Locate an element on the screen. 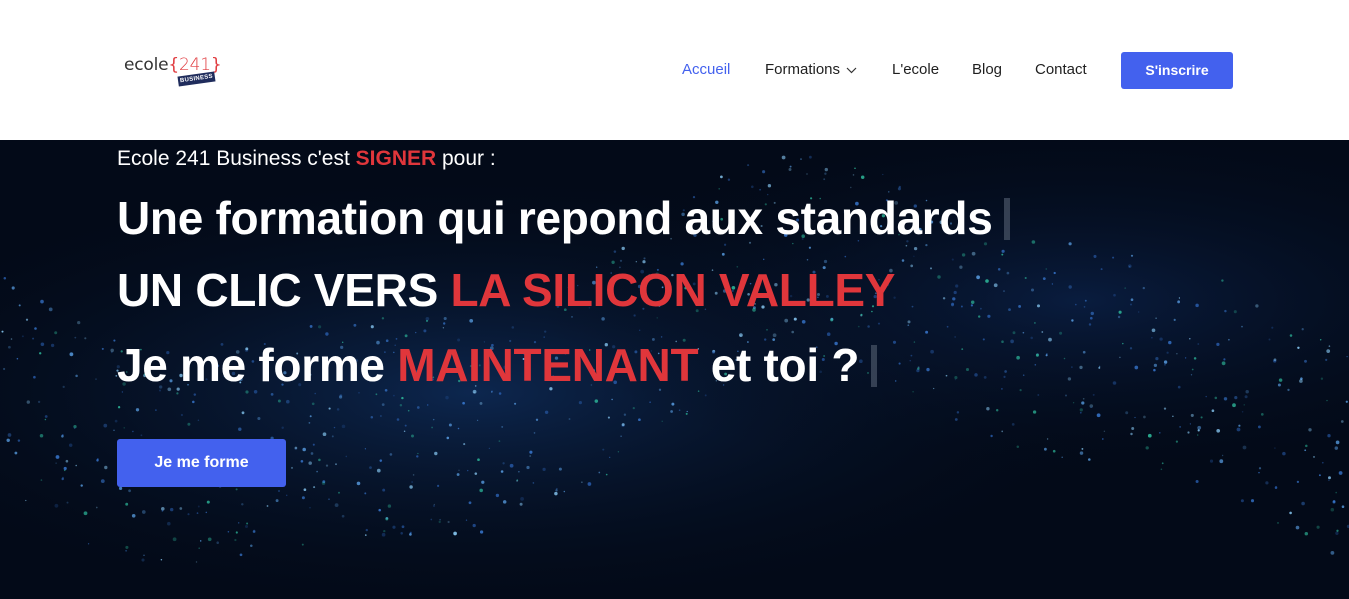 Image resolution: width=1349 pixels, height=599 pixels. nav-item-contact: Contact is located at coordinates (1061, 70).